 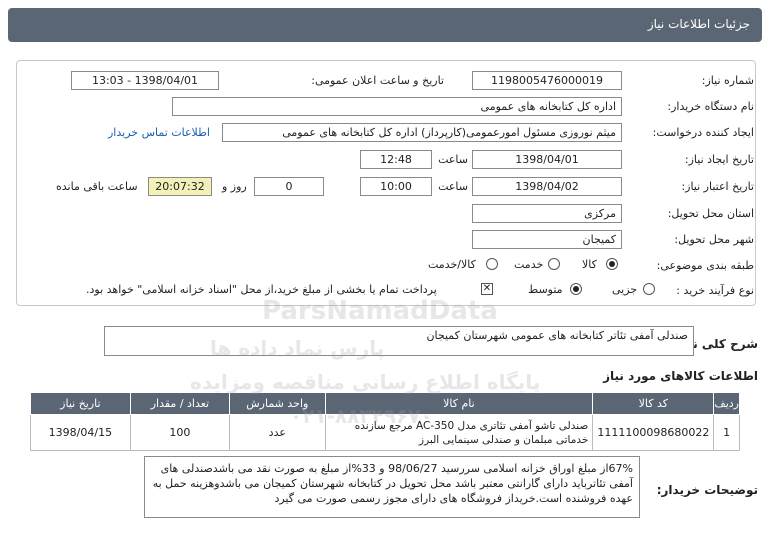 What do you see at coordinates (396, 186) in the screenshot?
I see `validity-time-field: 10:00` at bounding box center [396, 186].